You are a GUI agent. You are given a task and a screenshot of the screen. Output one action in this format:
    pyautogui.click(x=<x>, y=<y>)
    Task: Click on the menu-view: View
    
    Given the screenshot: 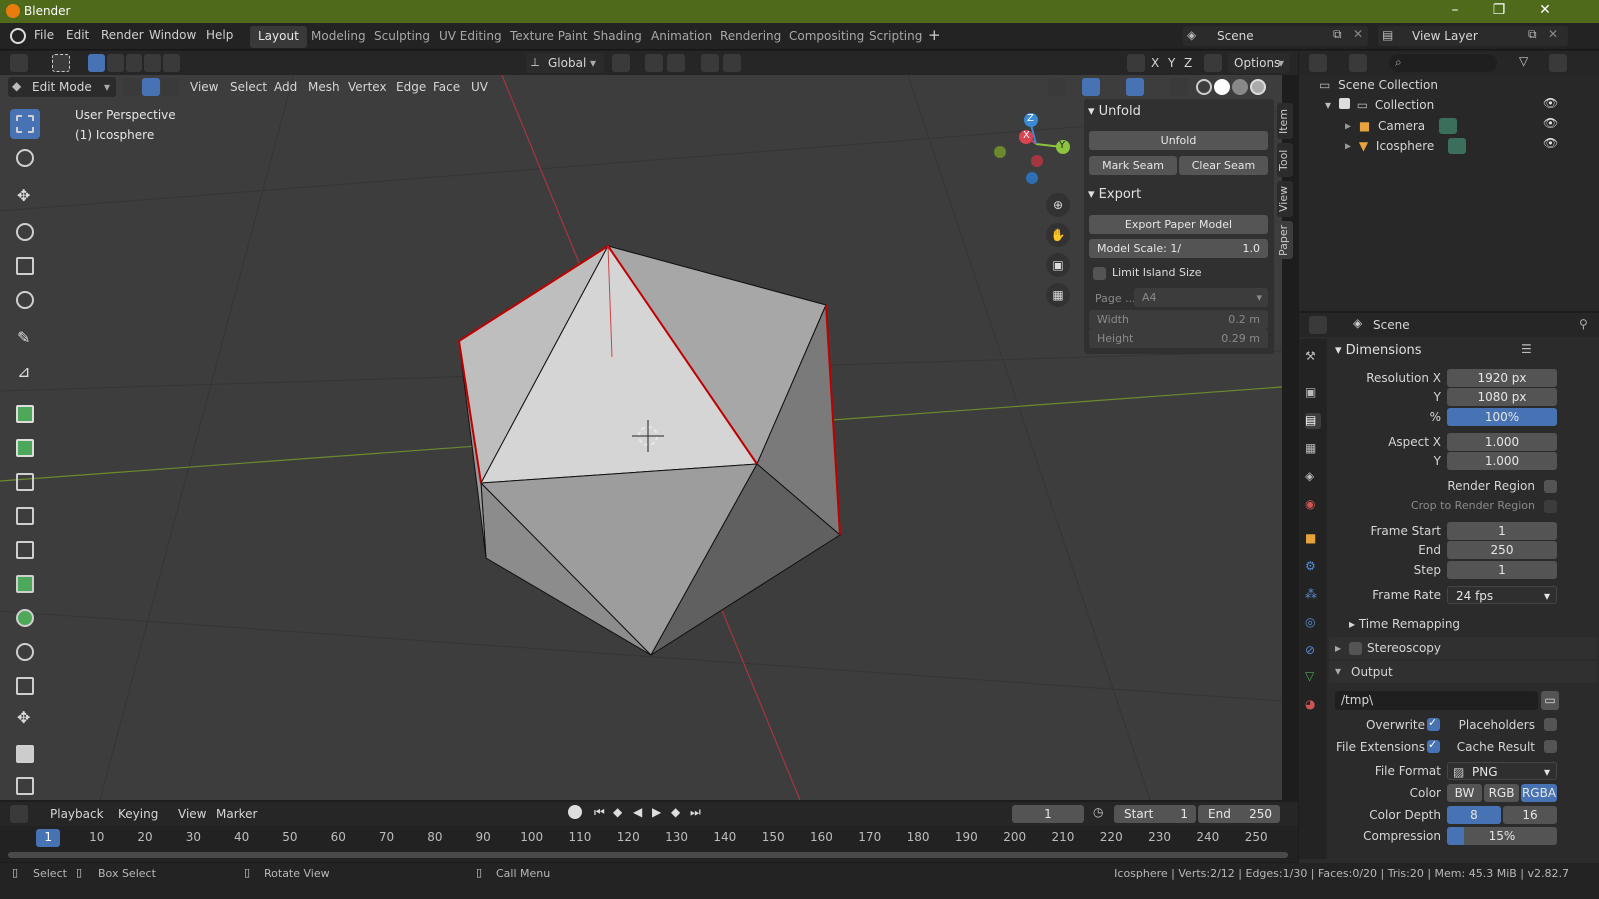 What is the action you would take?
    pyautogui.click(x=204, y=87)
    